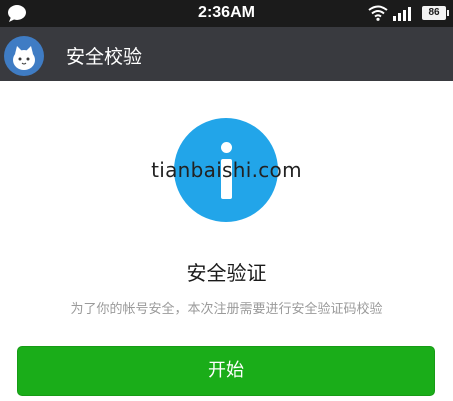 The image size is (453, 401). I want to click on status-bar: 2:36AM 86, so click(226, 13).